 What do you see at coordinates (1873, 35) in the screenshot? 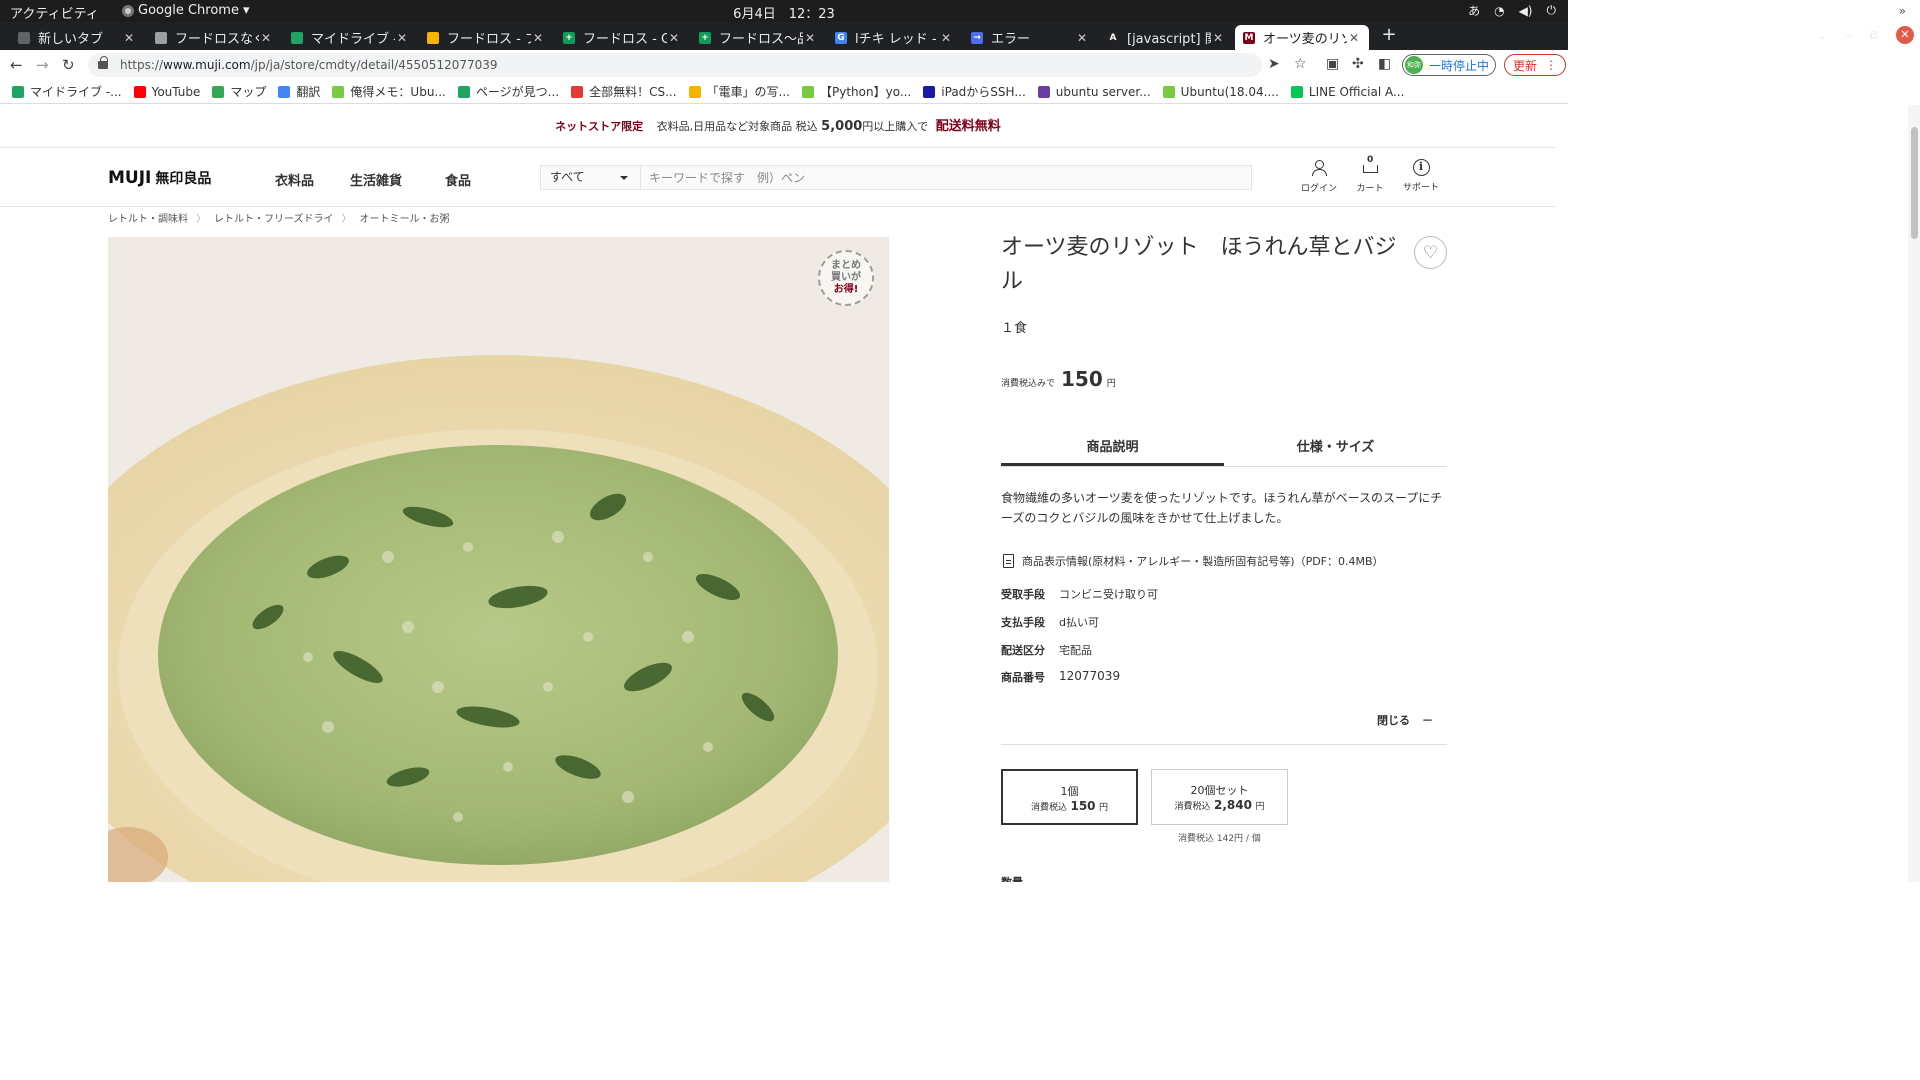
I see `restore-button: ⧉` at bounding box center [1873, 35].